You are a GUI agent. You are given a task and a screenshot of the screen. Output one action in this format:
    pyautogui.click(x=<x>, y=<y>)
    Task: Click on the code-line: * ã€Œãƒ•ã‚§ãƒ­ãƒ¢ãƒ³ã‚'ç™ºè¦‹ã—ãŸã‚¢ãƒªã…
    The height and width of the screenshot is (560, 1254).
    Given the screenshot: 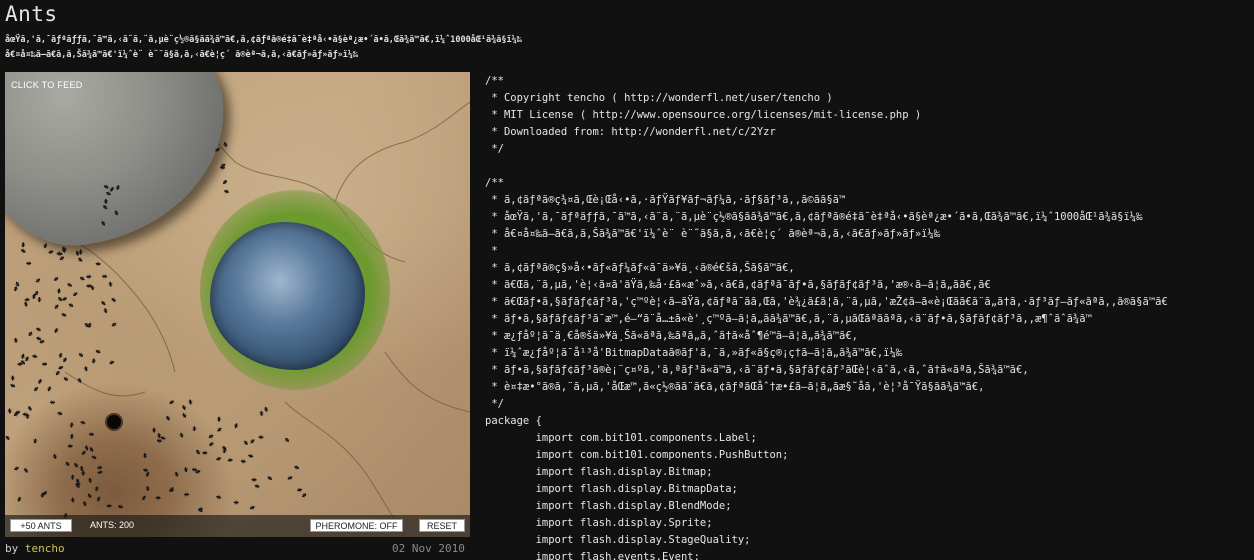 What is the action you would take?
    pyautogui.click(x=826, y=302)
    